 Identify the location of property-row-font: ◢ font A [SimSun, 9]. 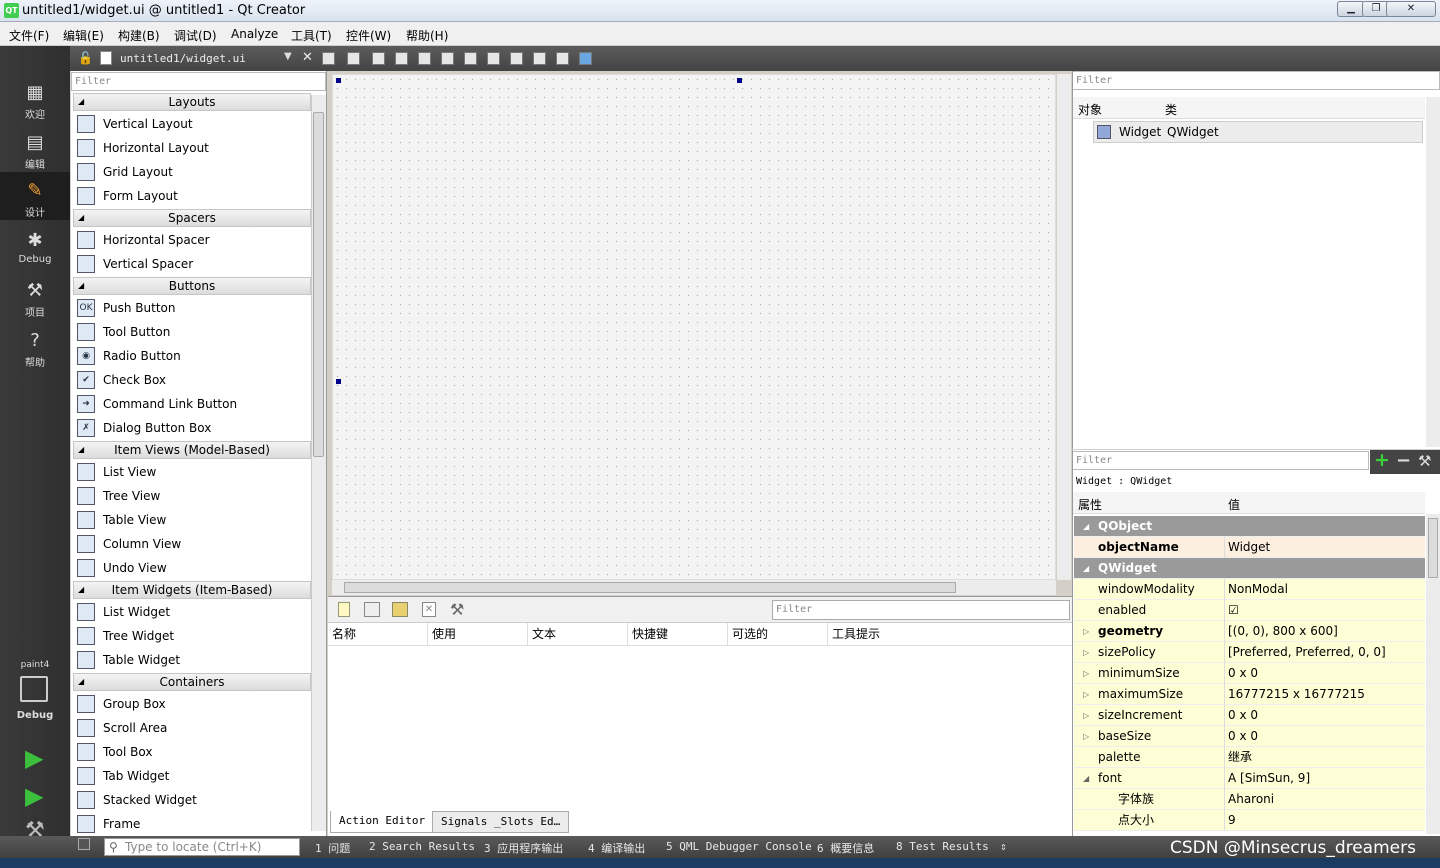
(1249, 778).